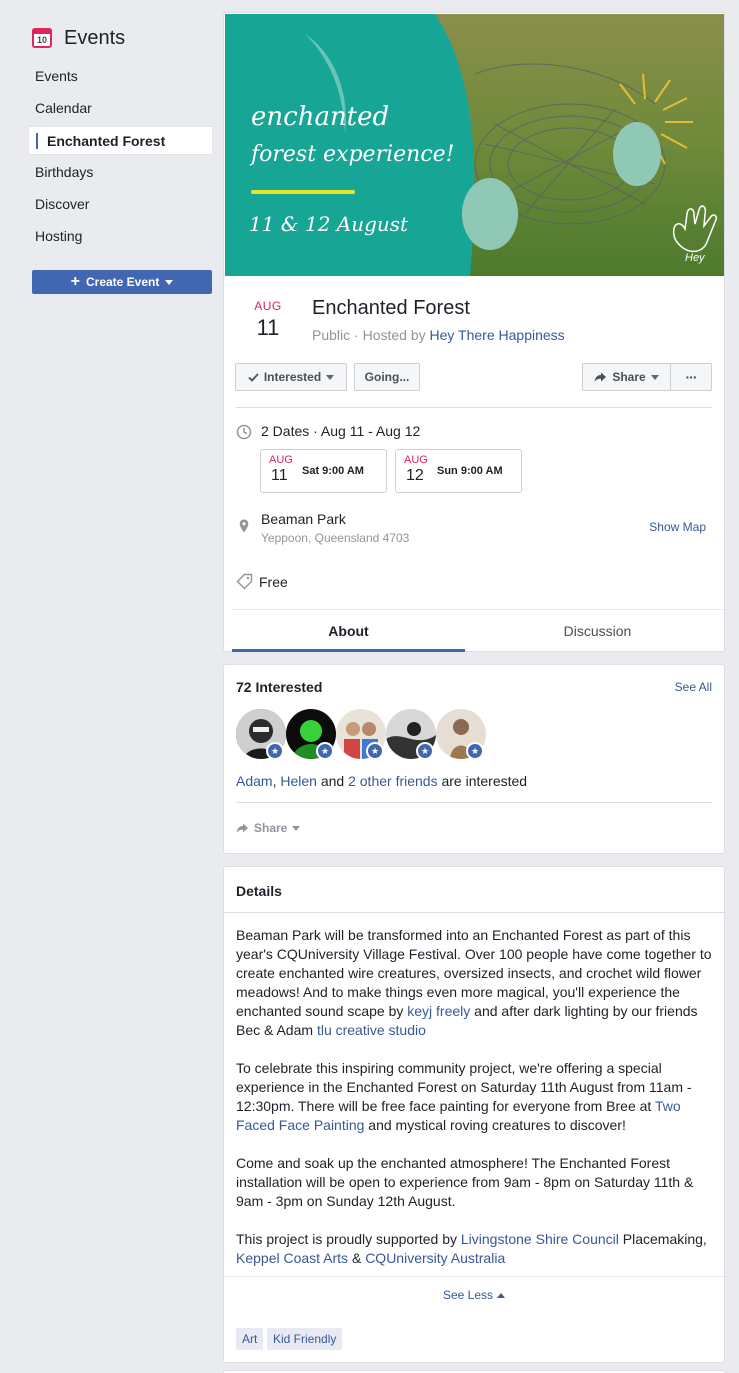  I want to click on see-less-button: See Less, so click(474, 1295).